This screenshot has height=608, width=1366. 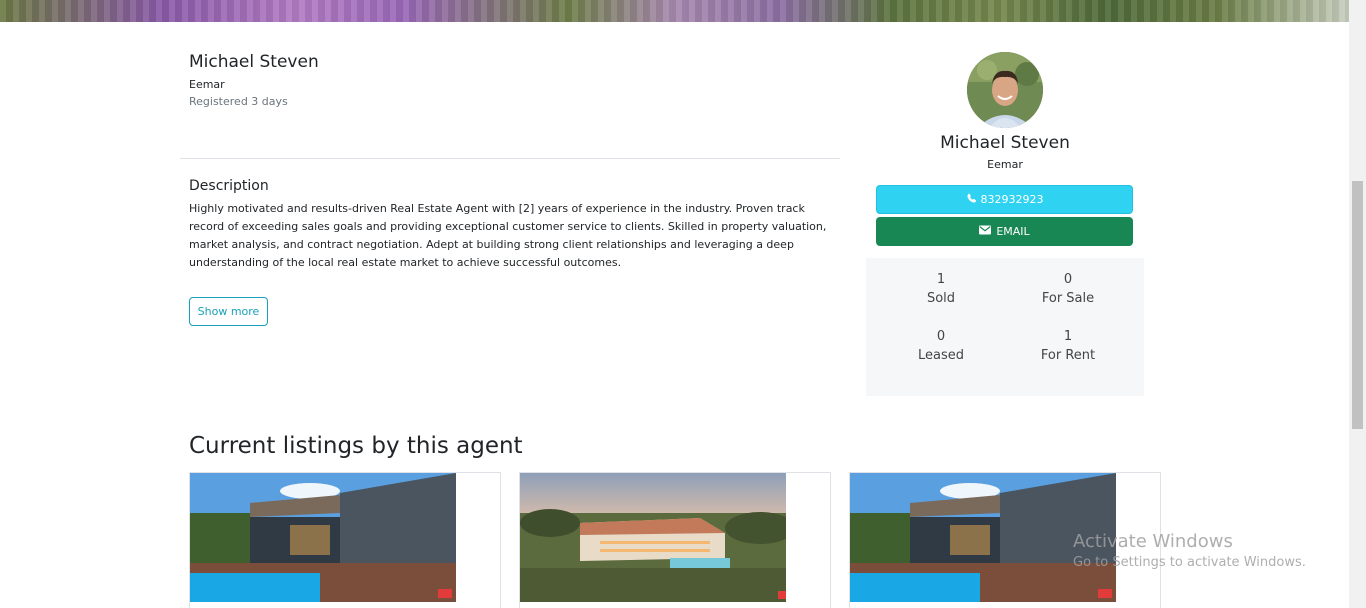 What do you see at coordinates (941, 346) in the screenshot?
I see `stat-leased: 0 Leased` at bounding box center [941, 346].